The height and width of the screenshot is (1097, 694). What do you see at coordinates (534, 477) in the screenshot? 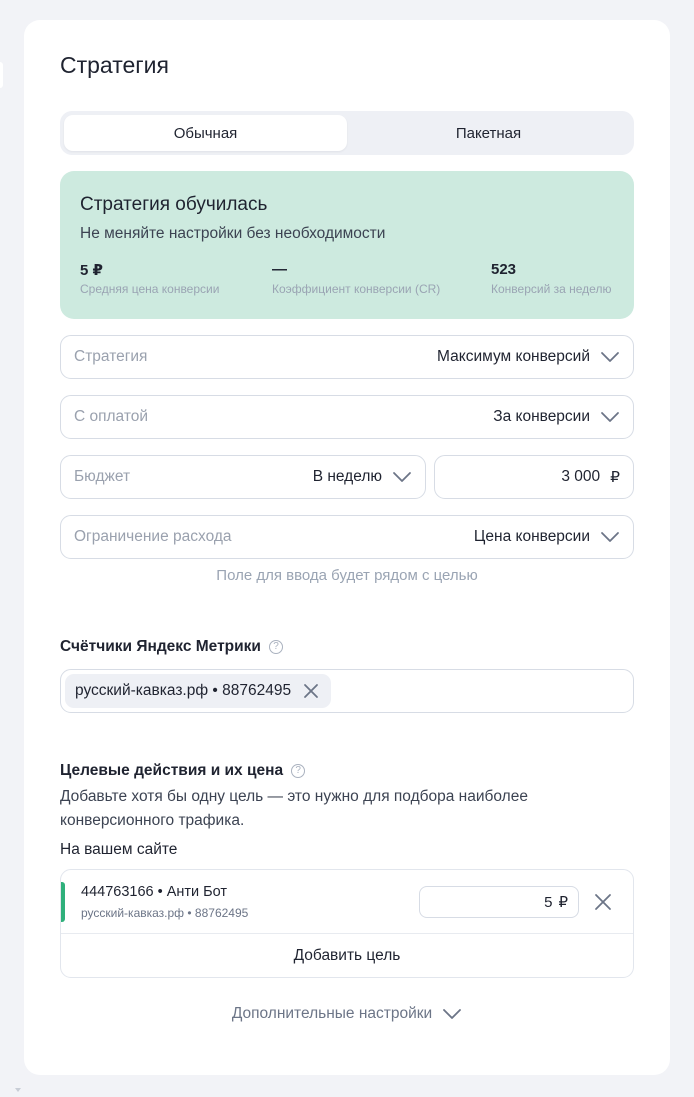
I see `budget-amount-input: 3 000 ₽` at bounding box center [534, 477].